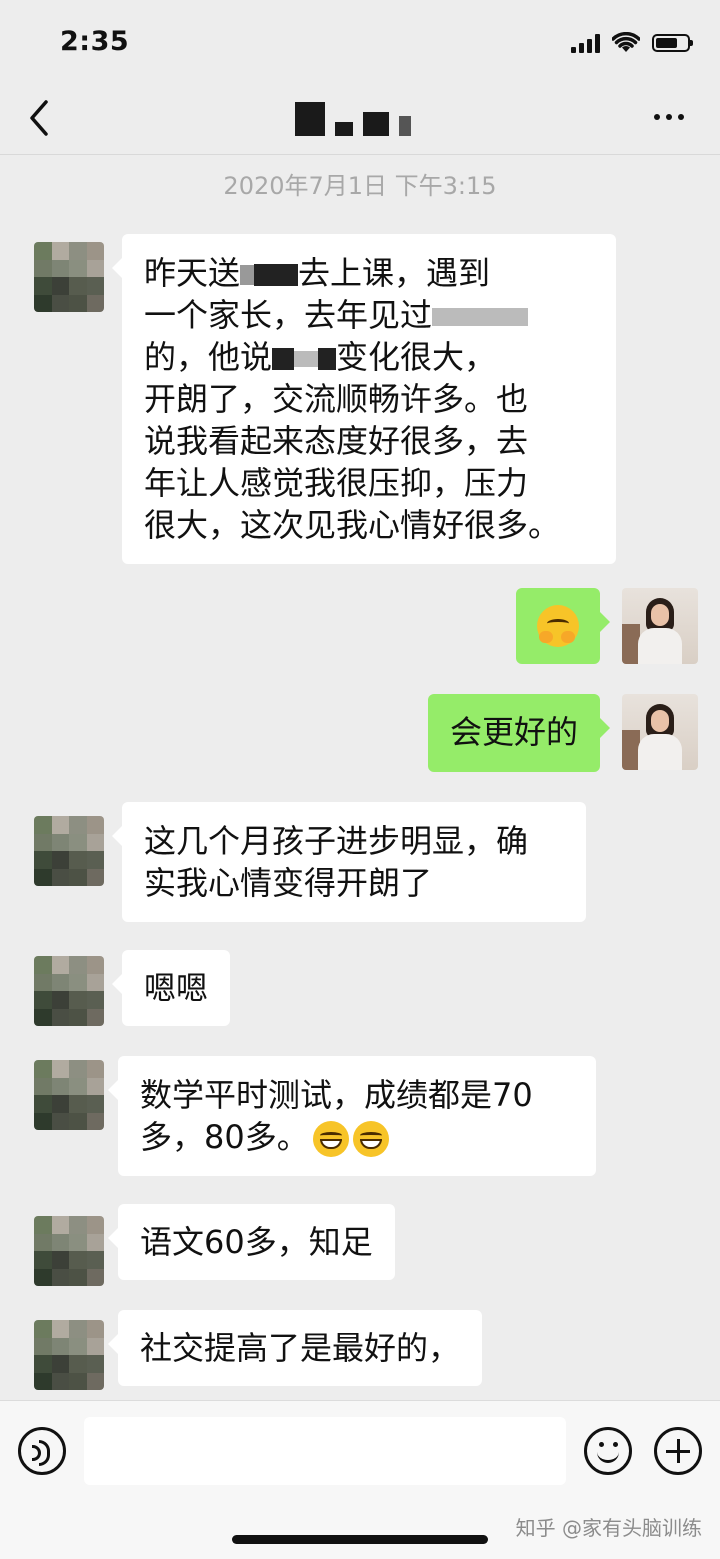 This screenshot has height=1559, width=720. What do you see at coordinates (349, 862) in the screenshot?
I see `message-bubble: 这几个月孩子进步明显，确 实我心情变得开朗了` at bounding box center [349, 862].